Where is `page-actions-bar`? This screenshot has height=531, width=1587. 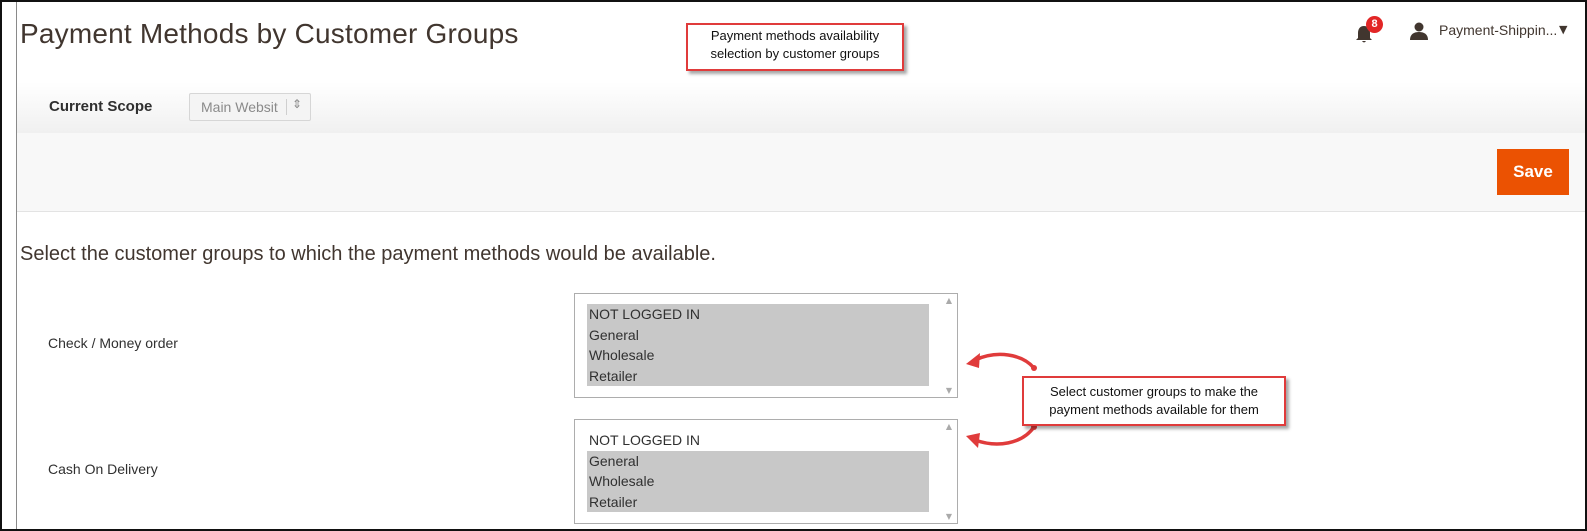
page-actions-bar is located at coordinates (801, 172).